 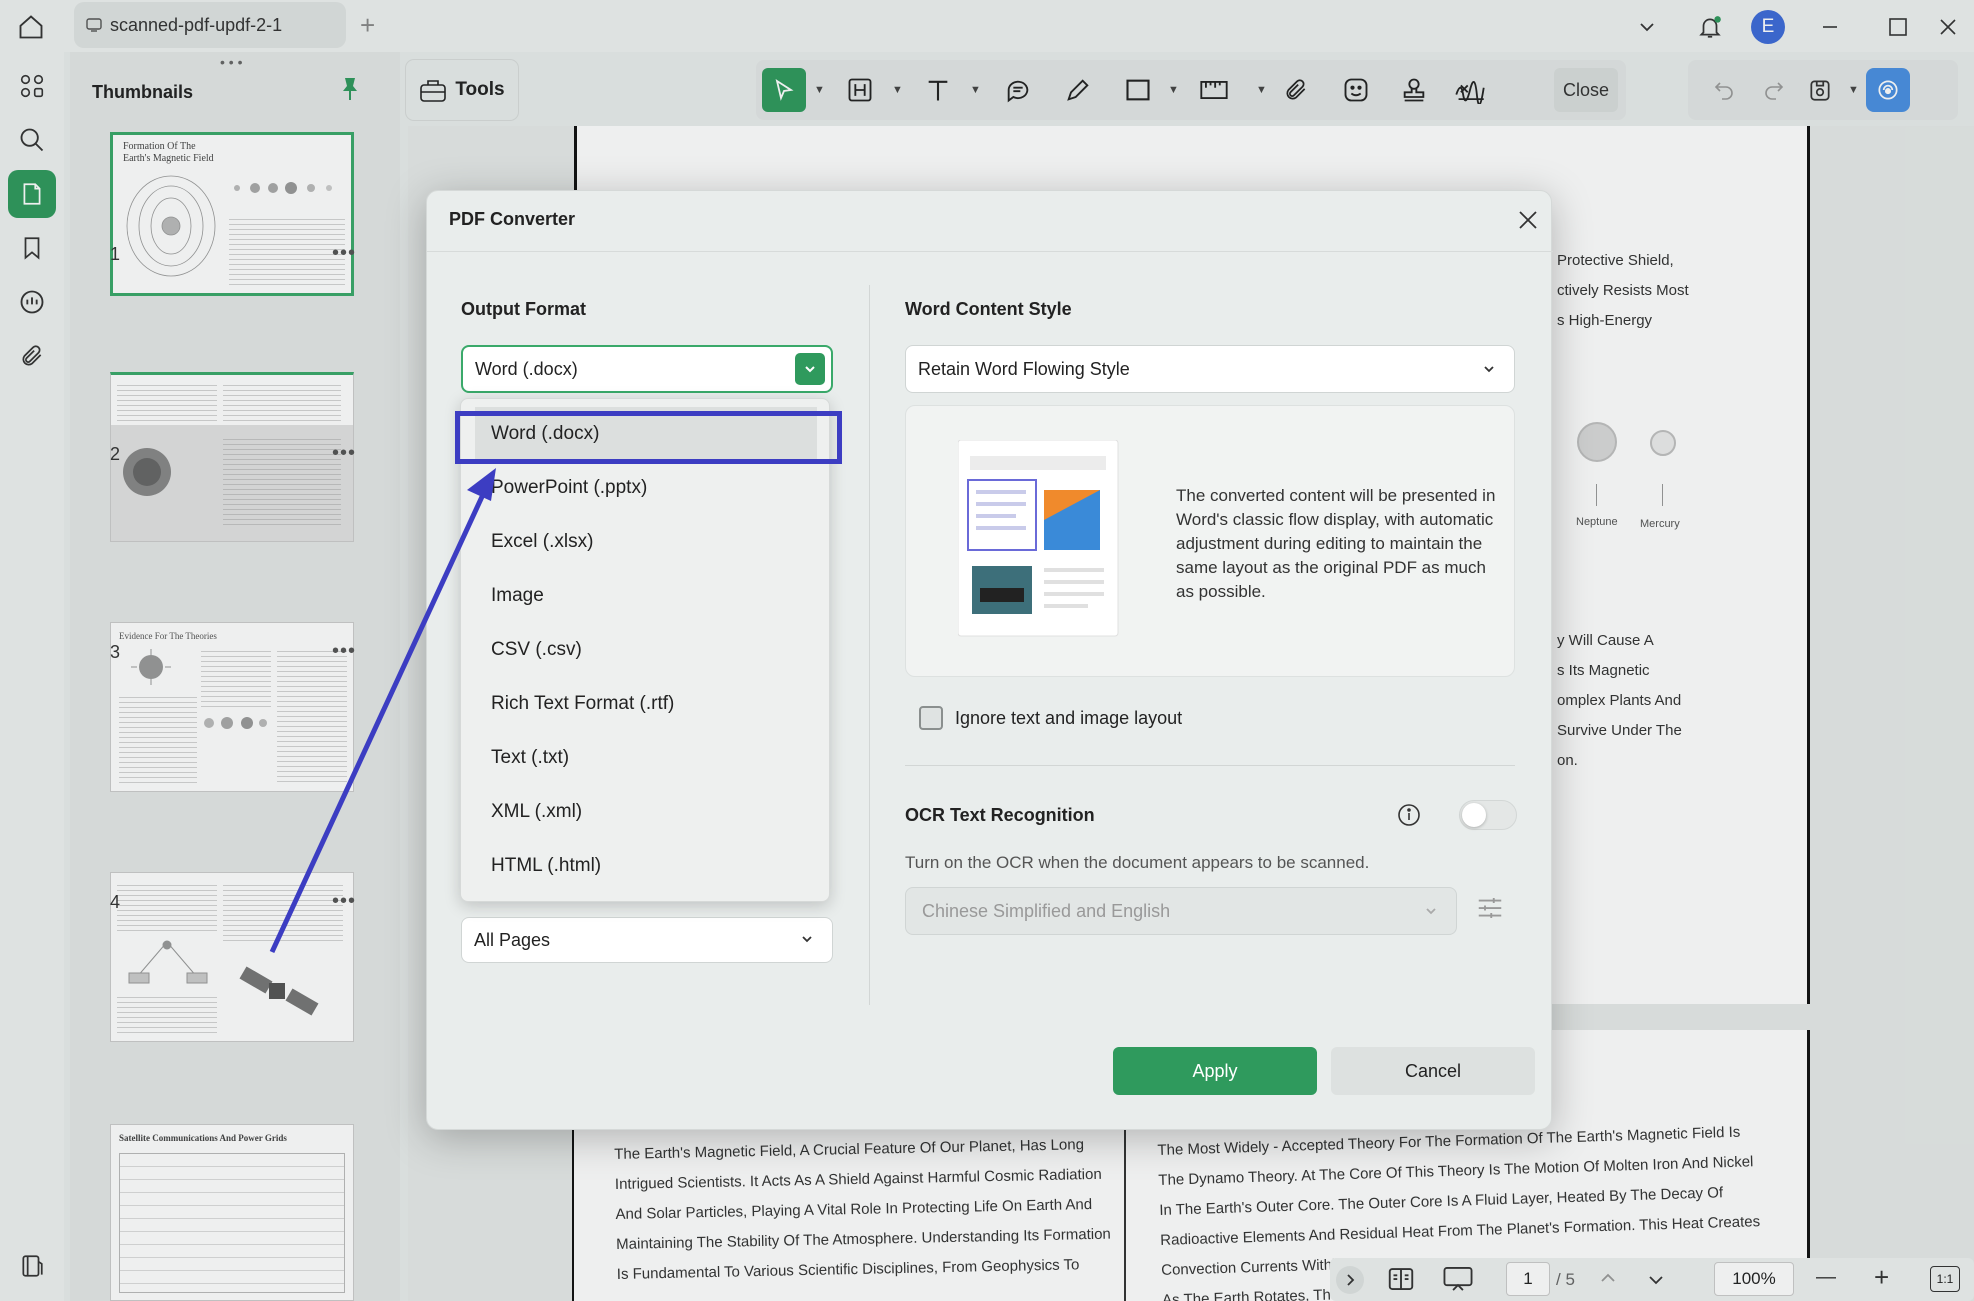 I want to click on format-option-powerpoint: PowerPoint (.pptx), so click(x=646, y=488).